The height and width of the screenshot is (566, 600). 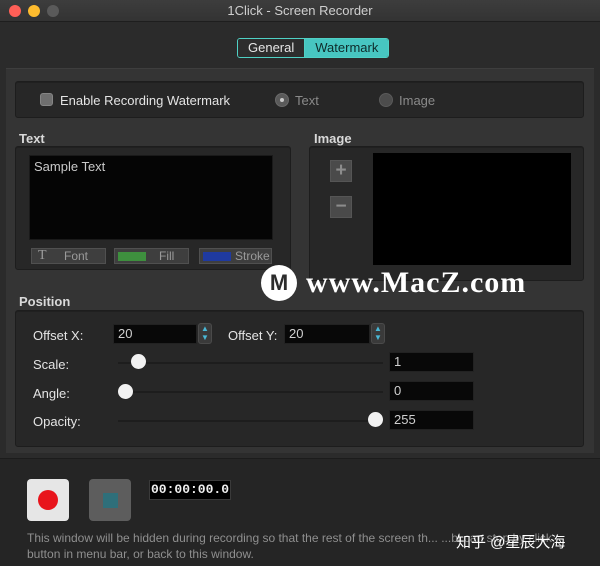 What do you see at coordinates (32, 138) in the screenshot?
I see `text-section-title: Text` at bounding box center [32, 138].